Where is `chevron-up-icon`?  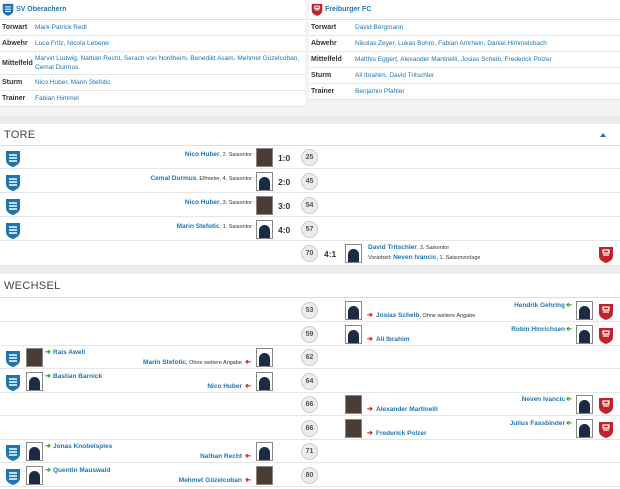
chevron-up-icon is located at coordinates (603, 135).